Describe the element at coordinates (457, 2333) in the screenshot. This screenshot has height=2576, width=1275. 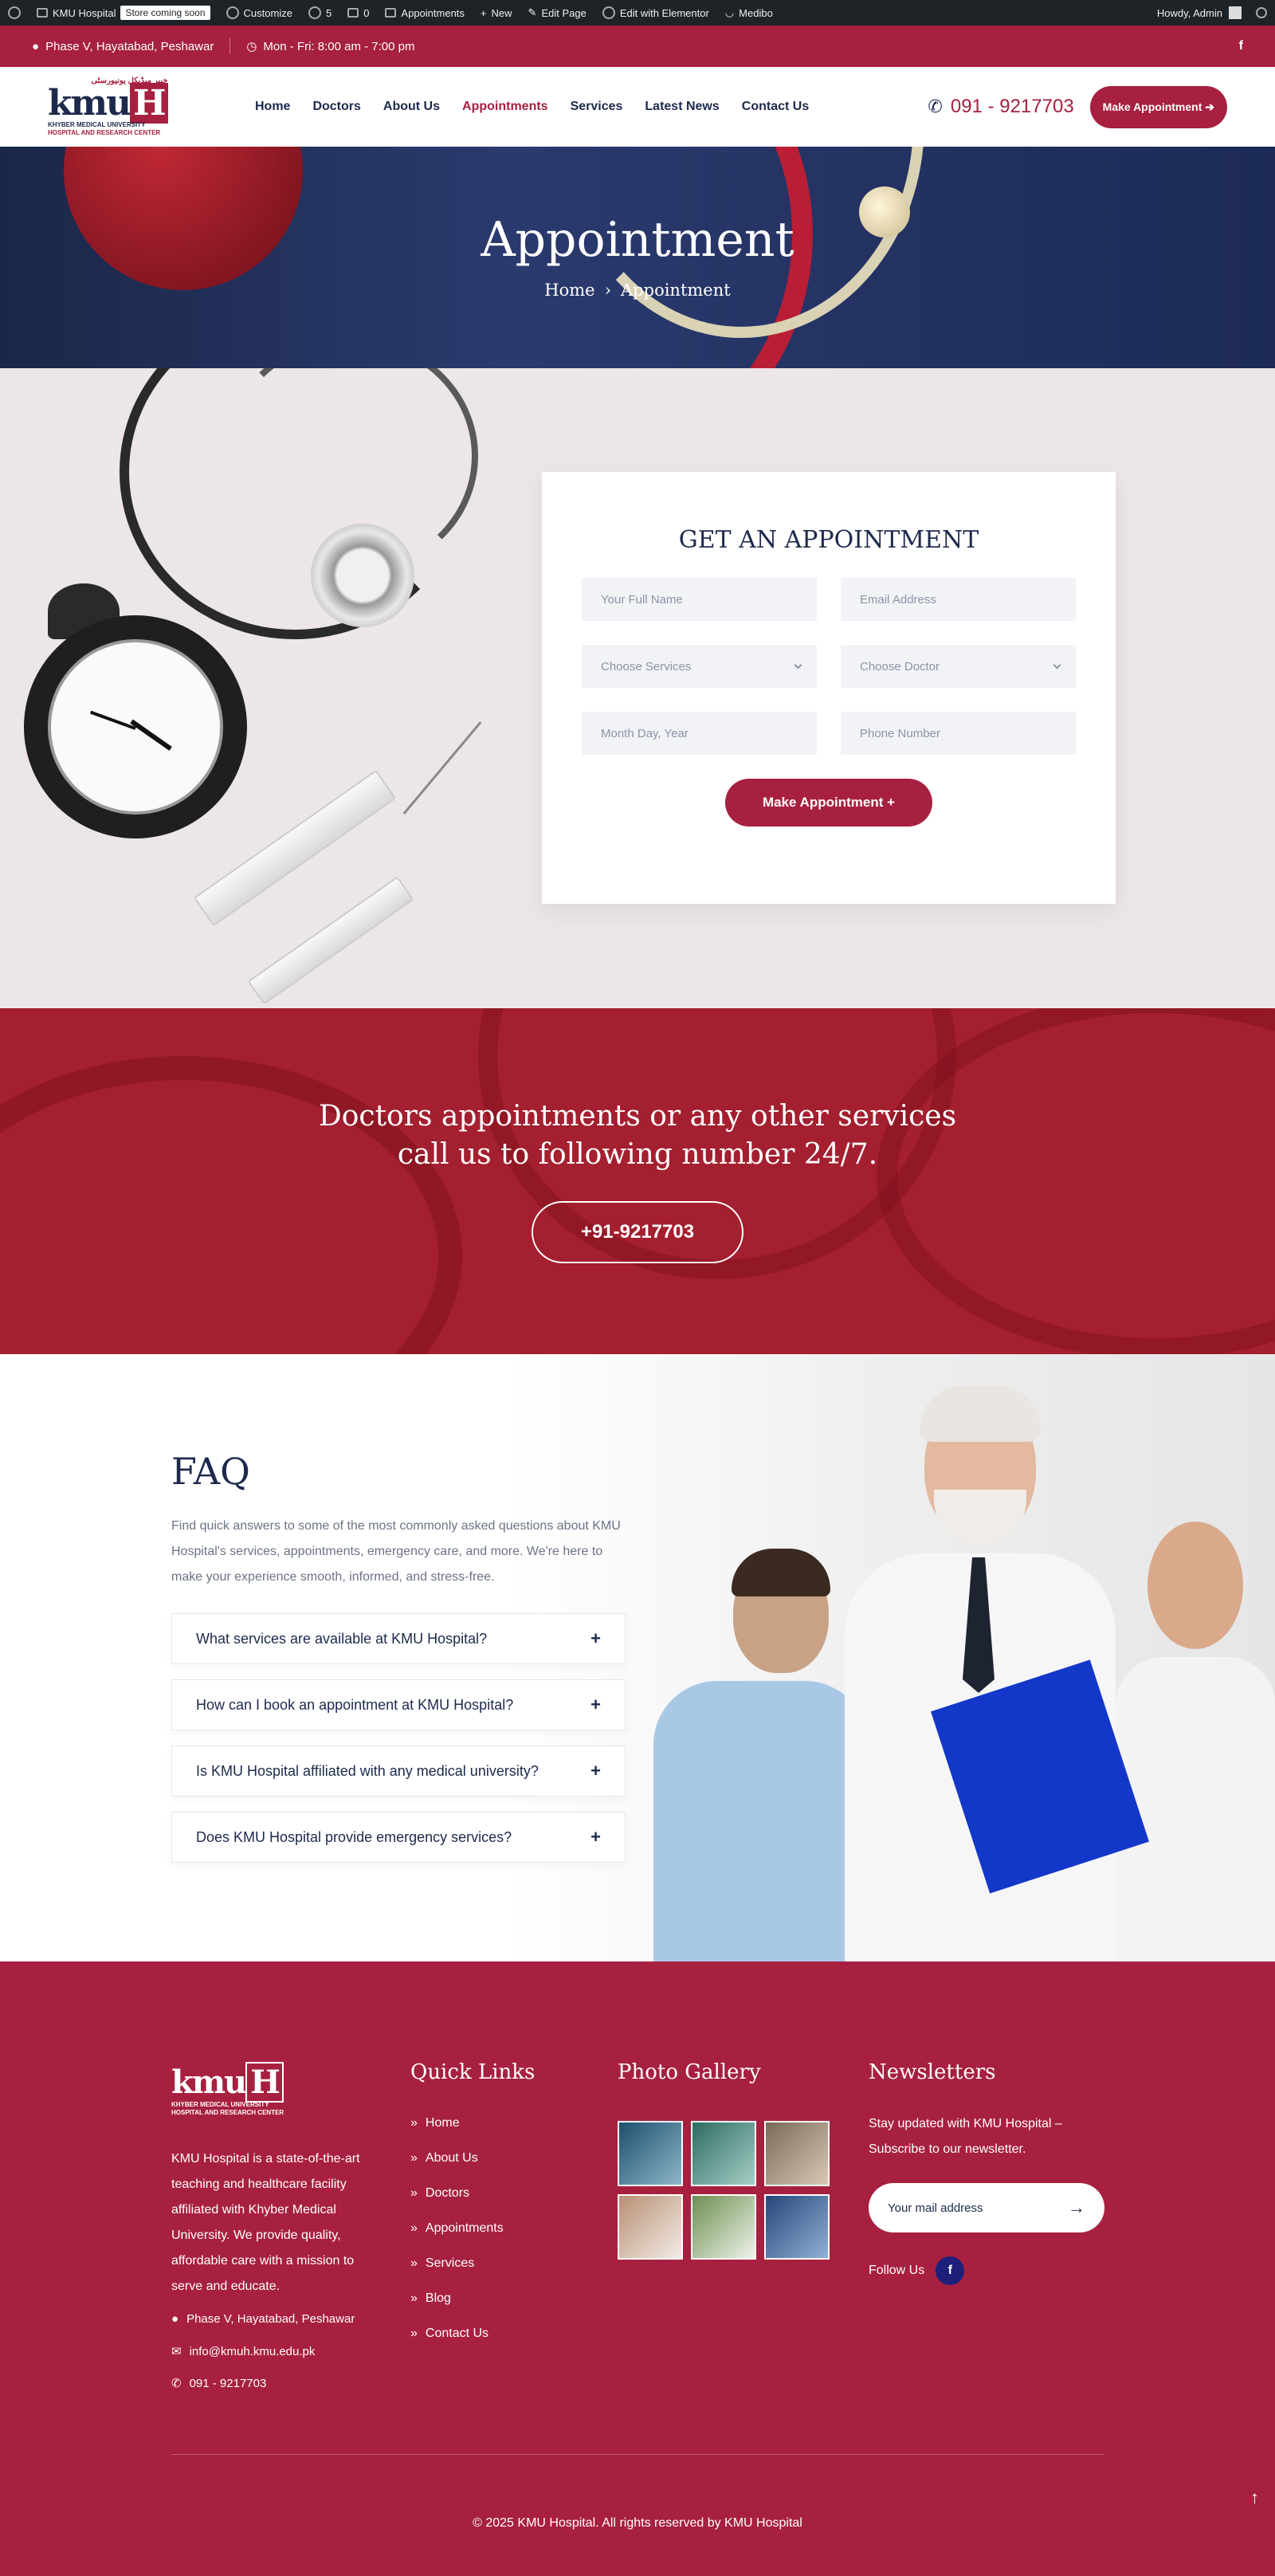
I see `footer-link-contact: » Contact Us` at that location.